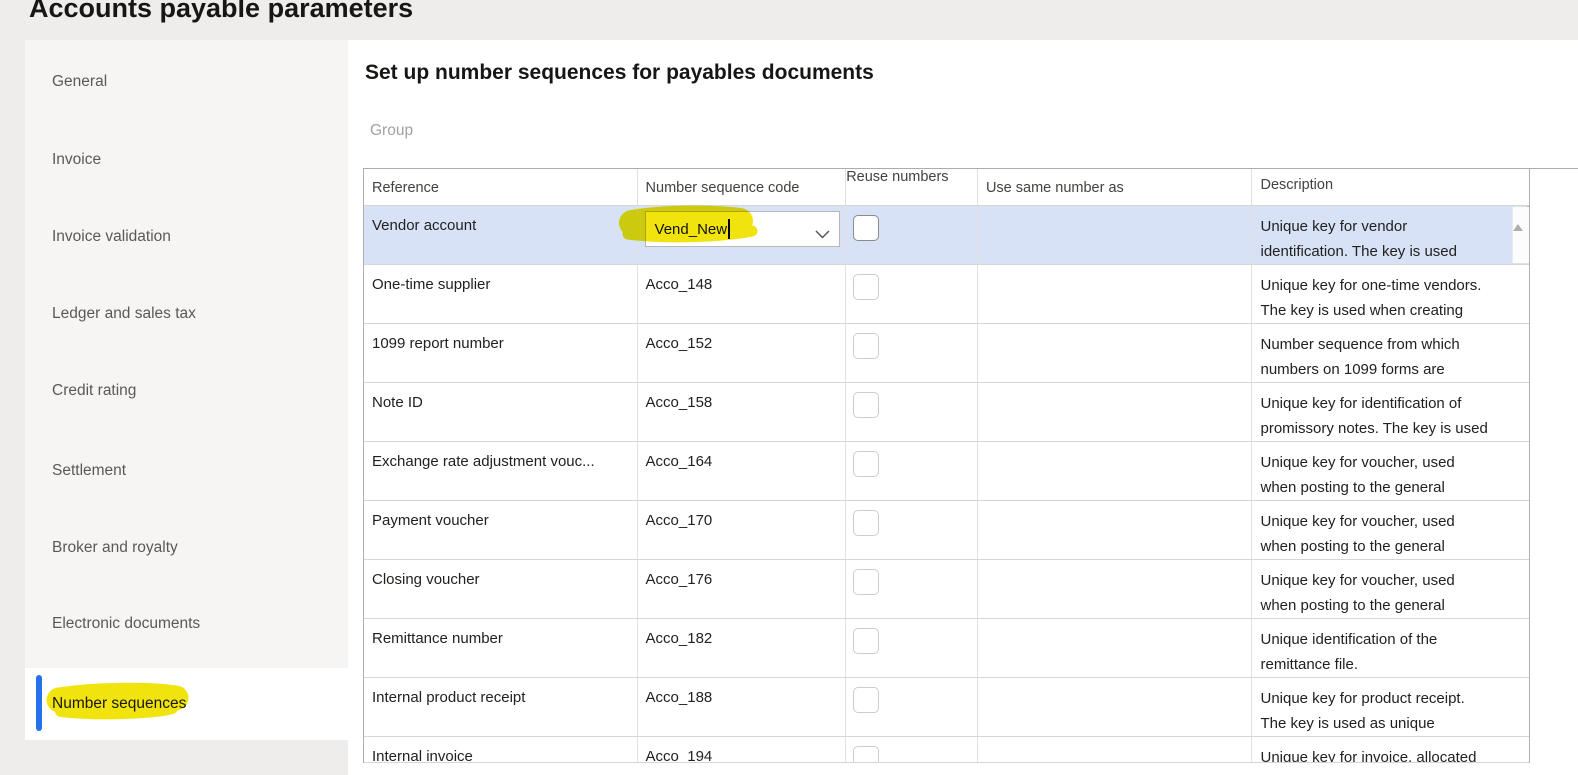 This screenshot has width=1578, height=775. What do you see at coordinates (124, 313) in the screenshot?
I see `sidebar-item-label: Ledger and sales tax` at bounding box center [124, 313].